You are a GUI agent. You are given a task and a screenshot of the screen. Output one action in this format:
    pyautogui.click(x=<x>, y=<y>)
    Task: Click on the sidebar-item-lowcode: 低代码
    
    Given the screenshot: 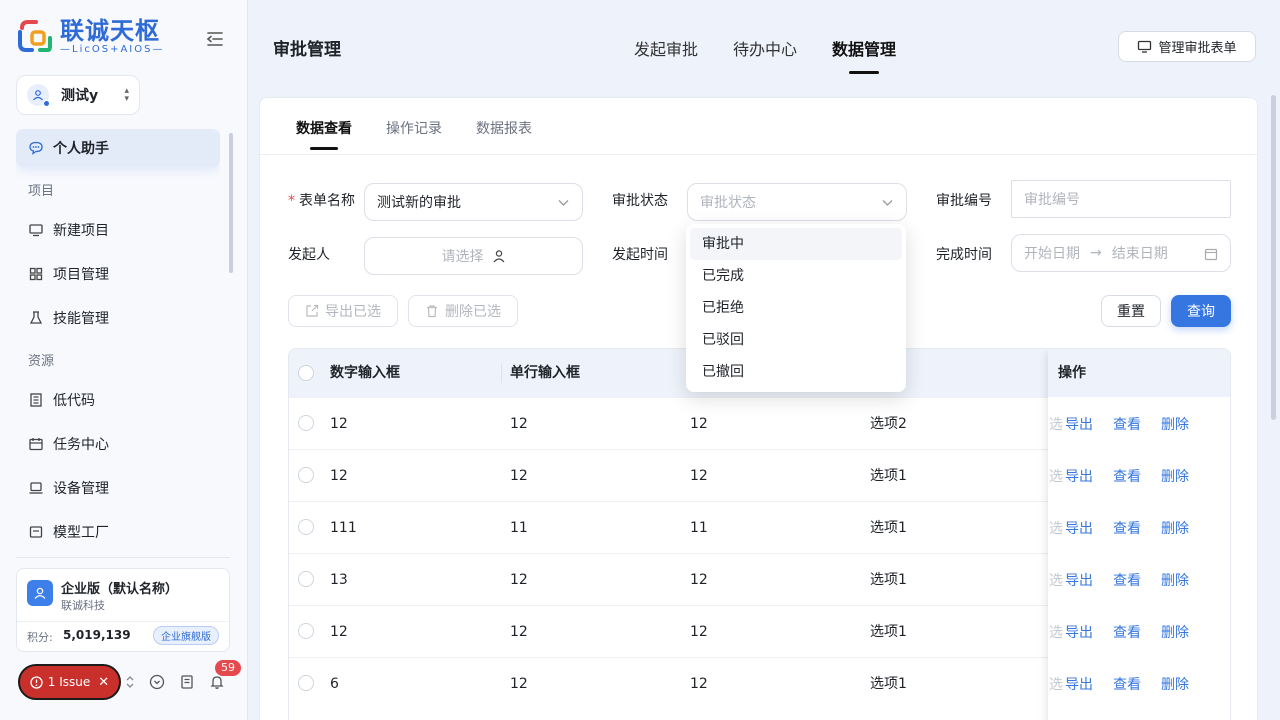 What is the action you would take?
    pyautogui.click(x=118, y=400)
    